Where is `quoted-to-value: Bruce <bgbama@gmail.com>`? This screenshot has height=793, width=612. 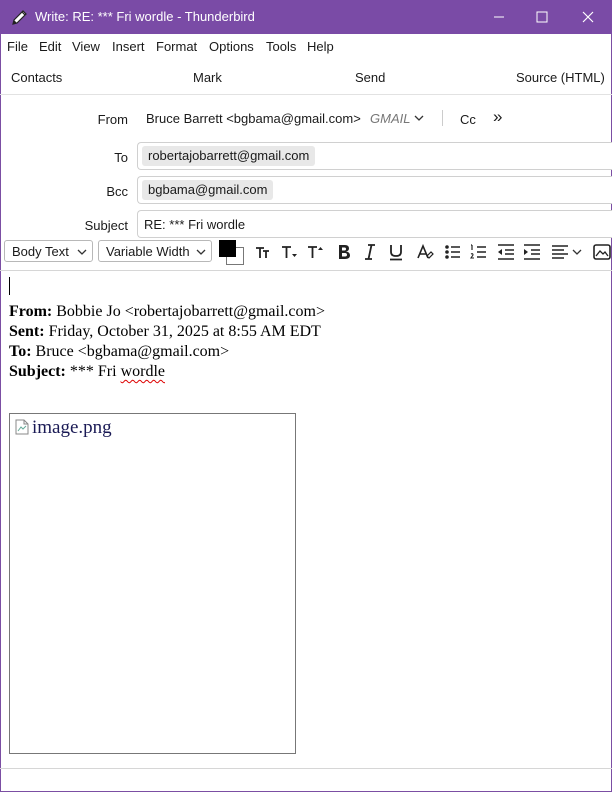
quoted-to-value: Bruce <bgbama@gmail.com> is located at coordinates (130, 351).